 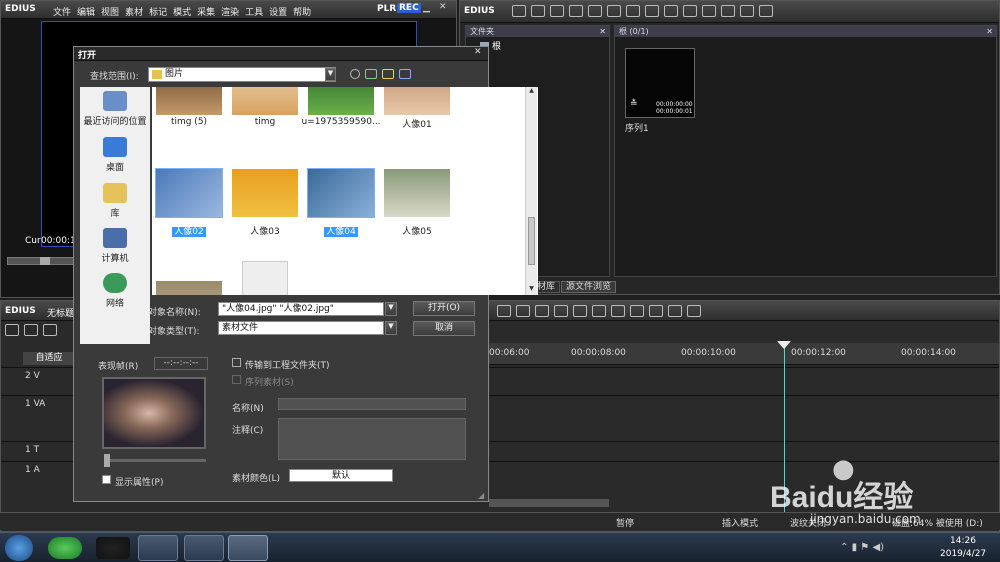 I want to click on tools-icon, so click(x=561, y=311).